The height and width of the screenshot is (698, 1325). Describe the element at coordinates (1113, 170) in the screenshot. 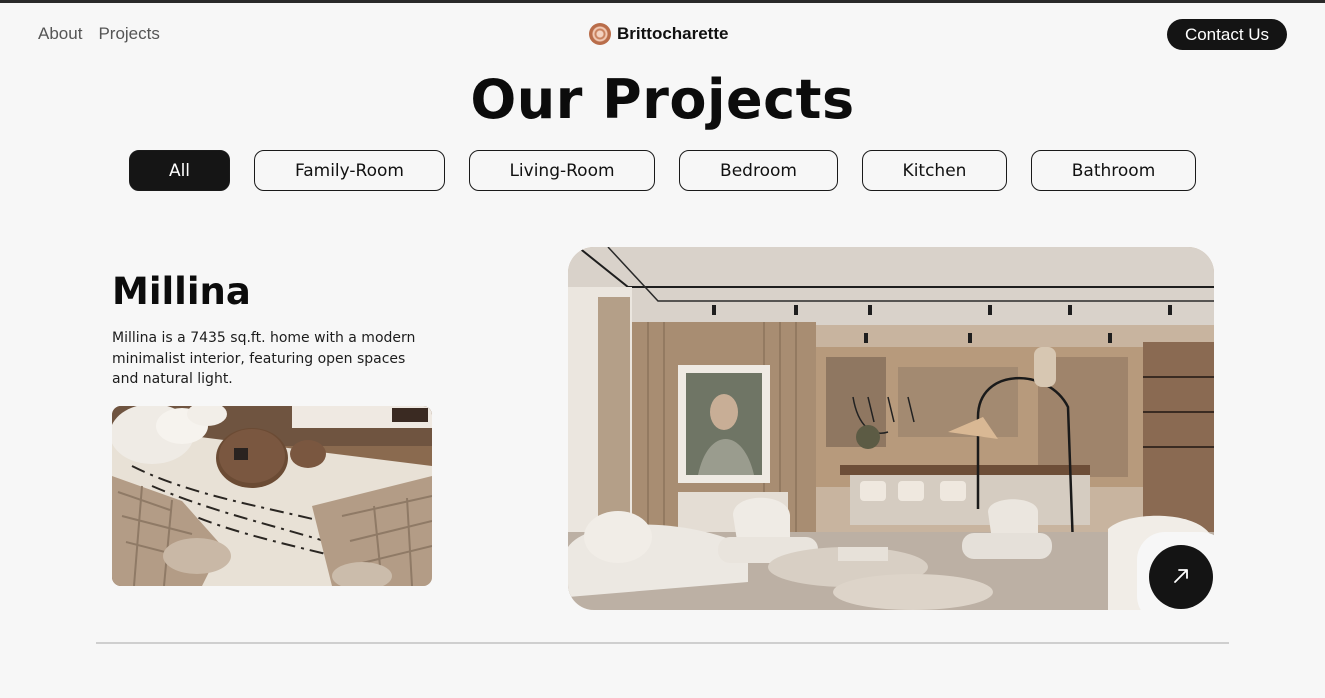

I see `filter-bathroom: Bathroom` at that location.